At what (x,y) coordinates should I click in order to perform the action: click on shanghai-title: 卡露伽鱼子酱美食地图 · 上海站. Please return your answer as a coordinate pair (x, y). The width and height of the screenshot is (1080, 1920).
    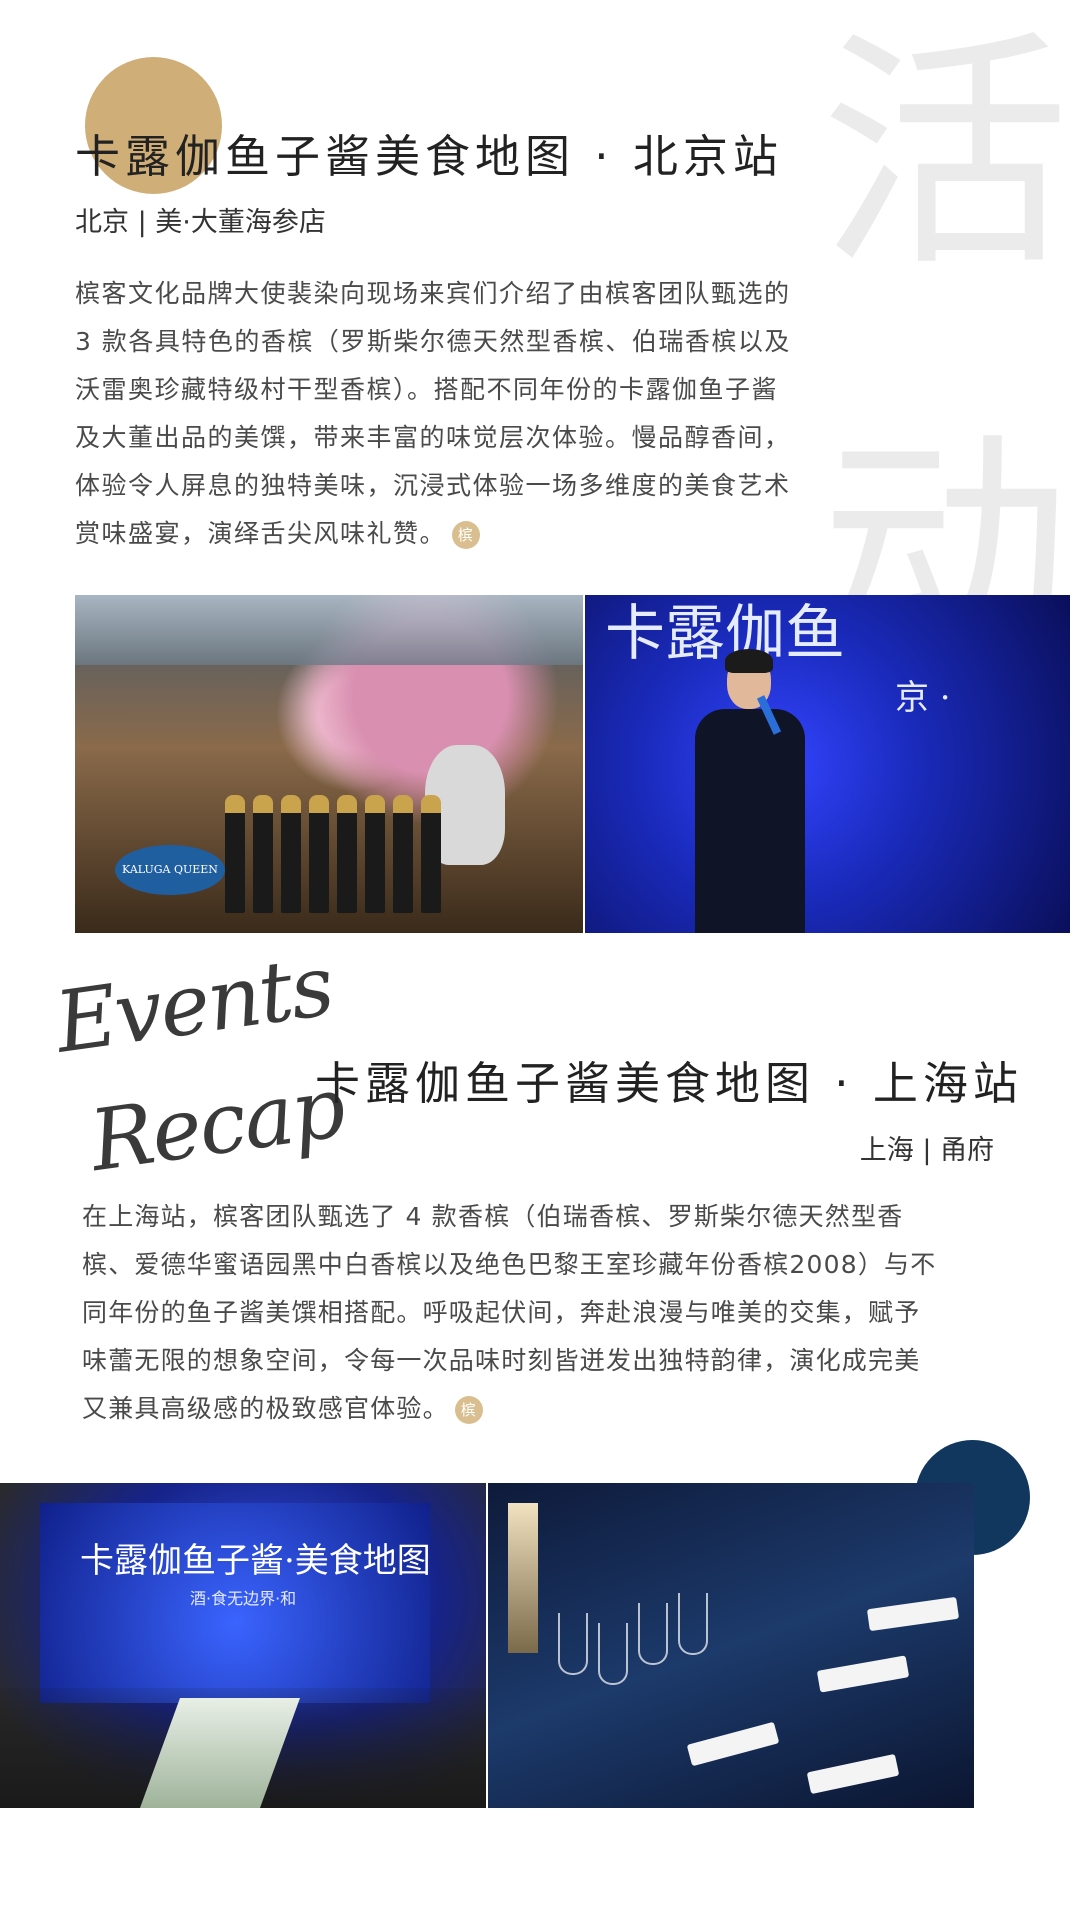
    Looking at the image, I should click on (669, 1083).